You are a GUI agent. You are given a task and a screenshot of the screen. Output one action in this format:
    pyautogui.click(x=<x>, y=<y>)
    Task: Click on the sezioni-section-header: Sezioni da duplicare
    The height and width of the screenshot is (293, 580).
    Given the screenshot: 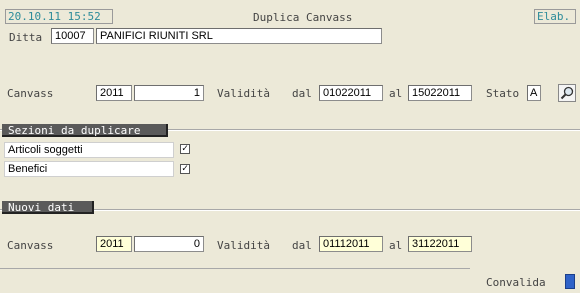 What is the action you would take?
    pyautogui.click(x=85, y=130)
    